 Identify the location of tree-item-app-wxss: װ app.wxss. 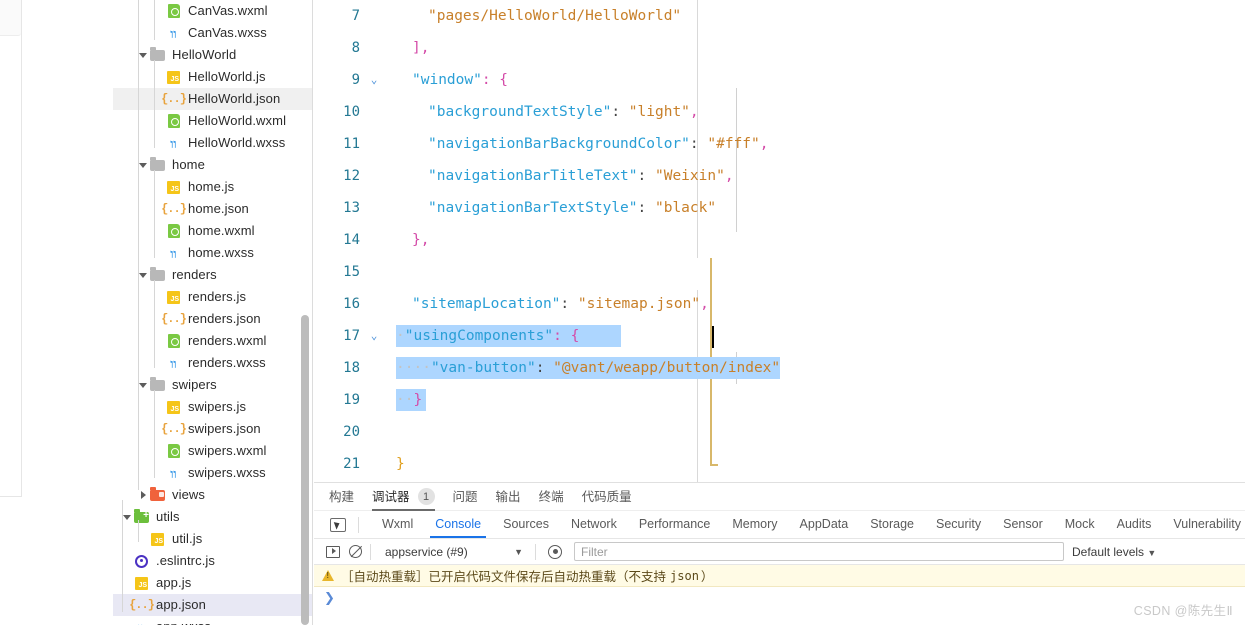
(212, 620).